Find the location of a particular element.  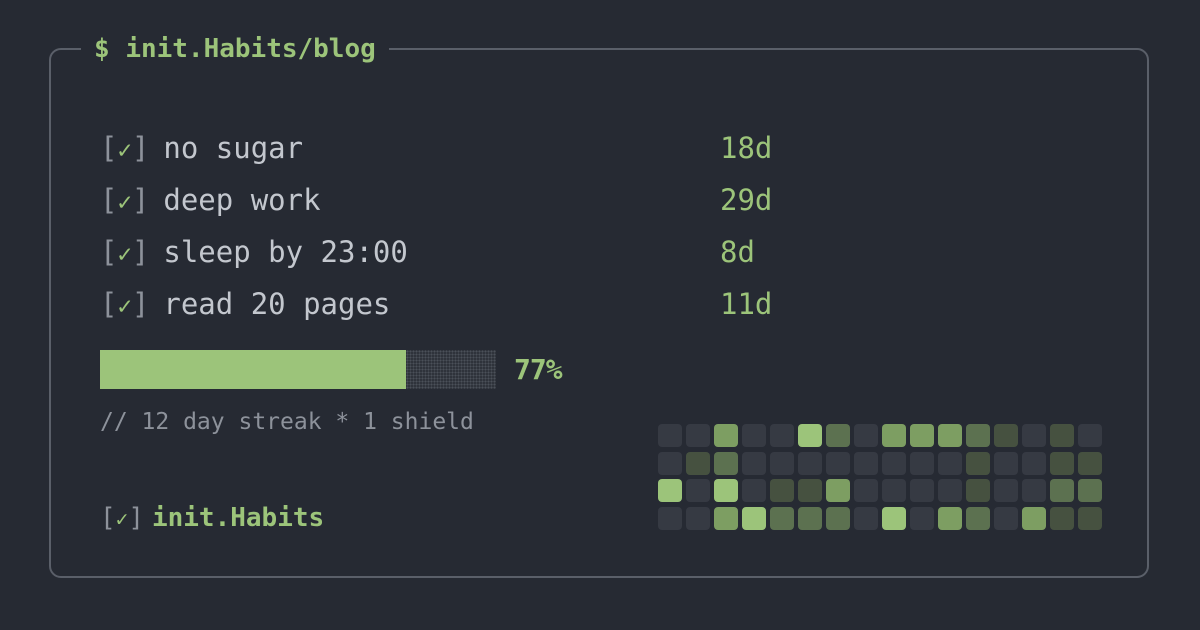

progress-bar-fill is located at coordinates (253, 369).